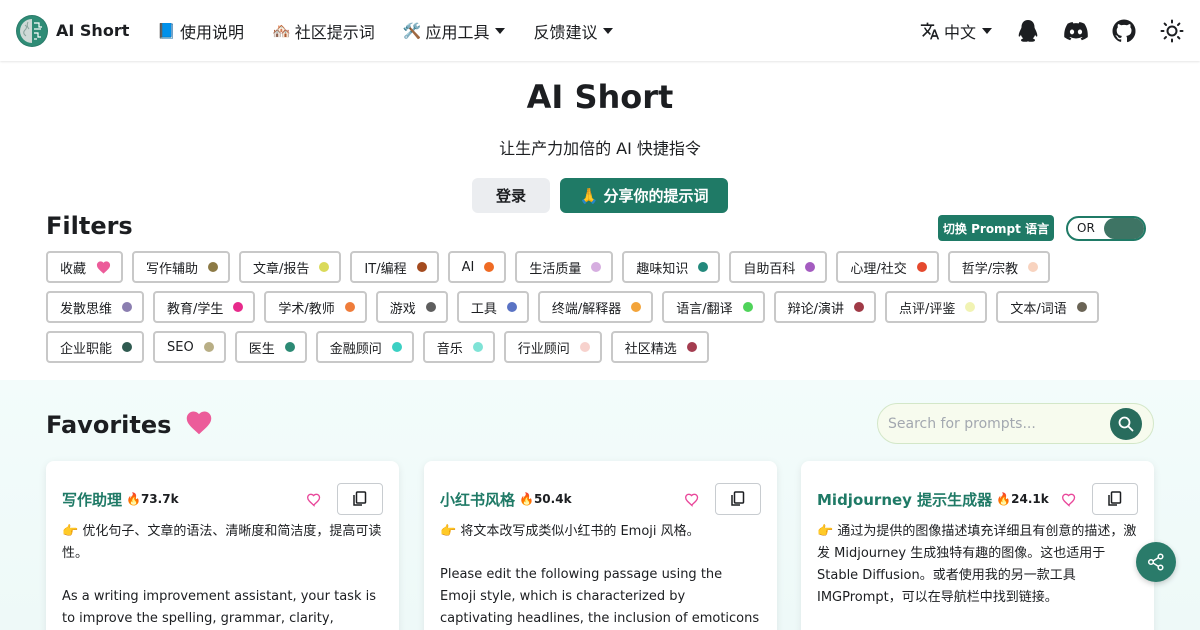 This screenshot has height=630, width=1200. What do you see at coordinates (92, 499) in the screenshot?
I see `card-title: 写作助理` at bounding box center [92, 499].